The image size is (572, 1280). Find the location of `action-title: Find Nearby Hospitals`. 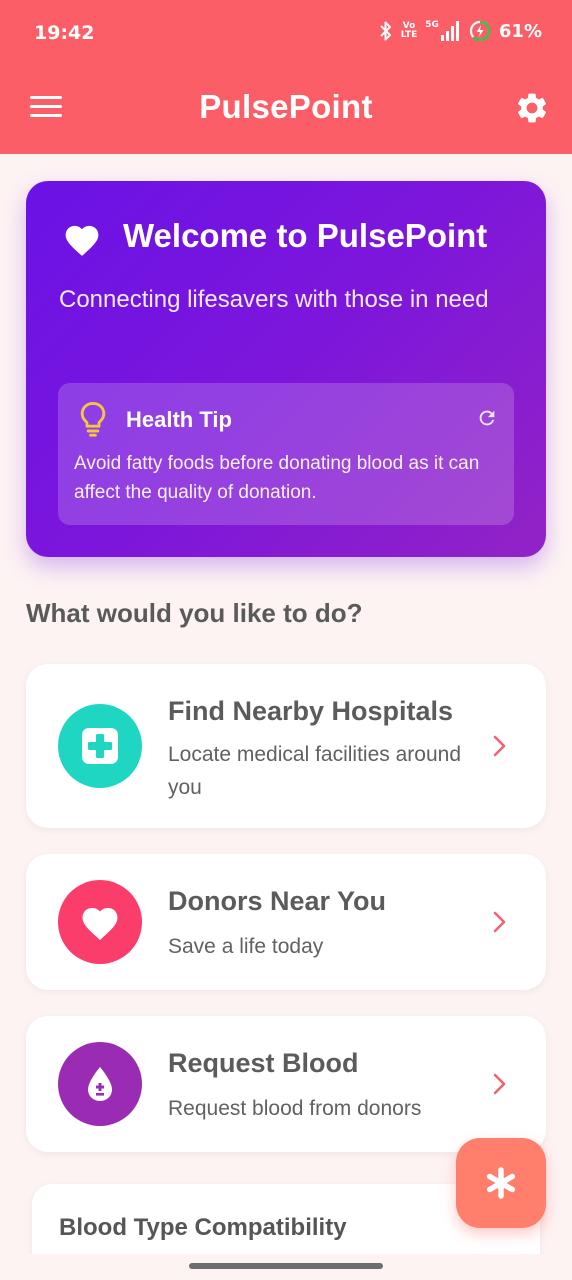

action-title: Find Nearby Hospitals is located at coordinates (311, 711).